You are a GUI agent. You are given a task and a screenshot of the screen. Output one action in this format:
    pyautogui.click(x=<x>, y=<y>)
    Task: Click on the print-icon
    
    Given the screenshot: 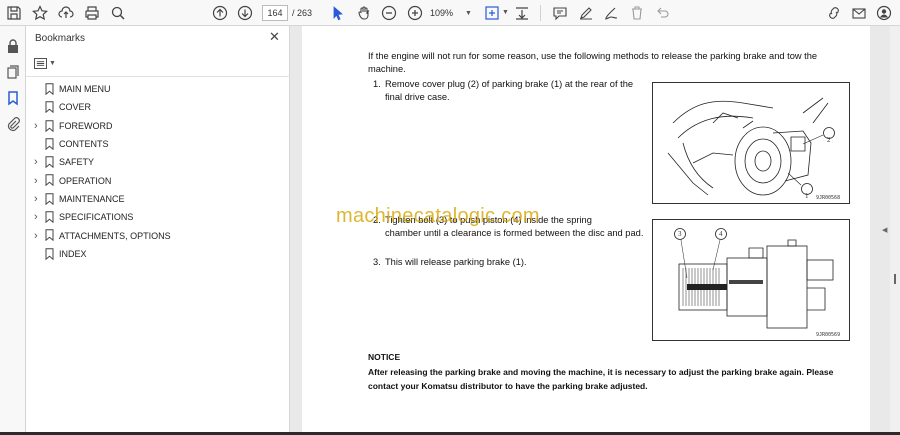 What is the action you would take?
    pyautogui.click(x=92, y=13)
    